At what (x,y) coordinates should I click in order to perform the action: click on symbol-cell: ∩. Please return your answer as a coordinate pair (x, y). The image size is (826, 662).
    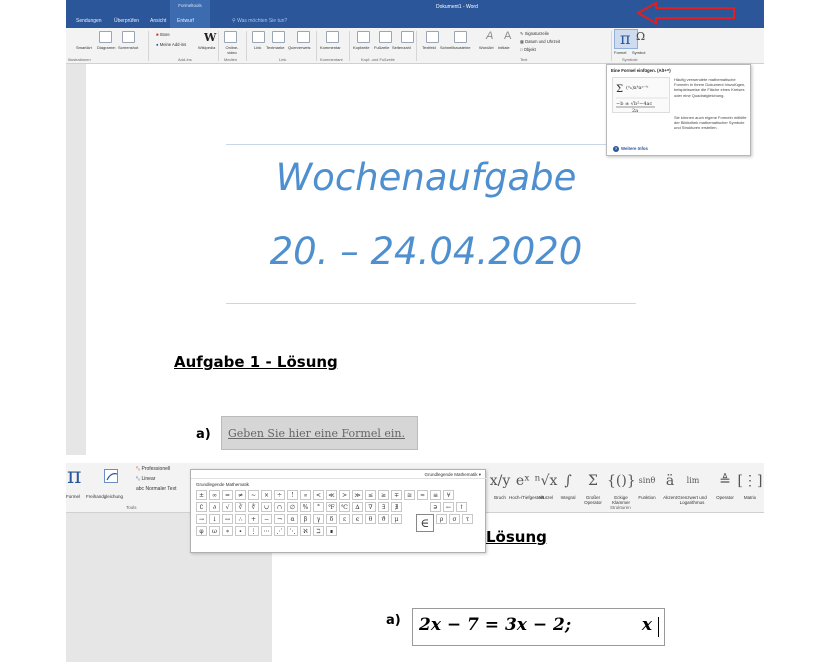
    Looking at the image, I should click on (279, 507).